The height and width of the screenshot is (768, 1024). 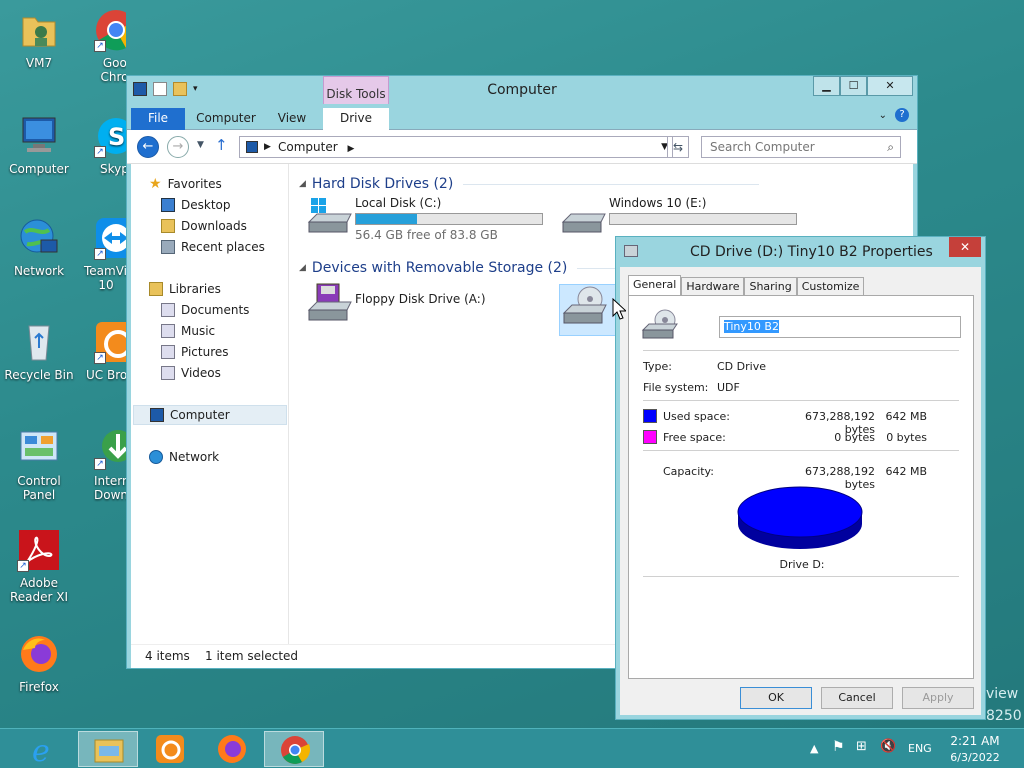 What do you see at coordinates (232, 749) in the screenshot?
I see `taskbar-firefox-button` at bounding box center [232, 749].